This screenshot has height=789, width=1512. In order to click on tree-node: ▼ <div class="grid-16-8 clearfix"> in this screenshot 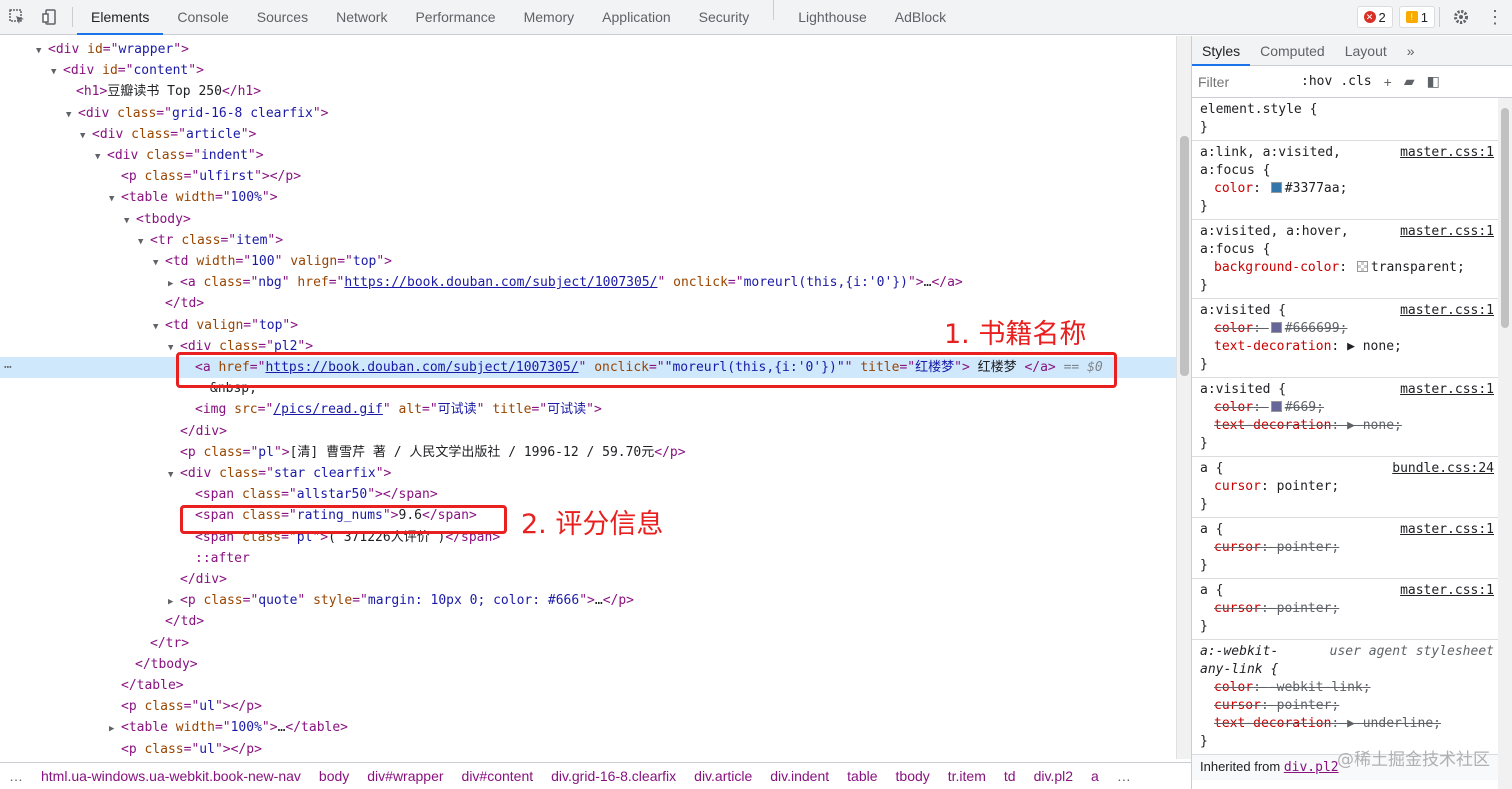, I will do `click(588, 113)`.